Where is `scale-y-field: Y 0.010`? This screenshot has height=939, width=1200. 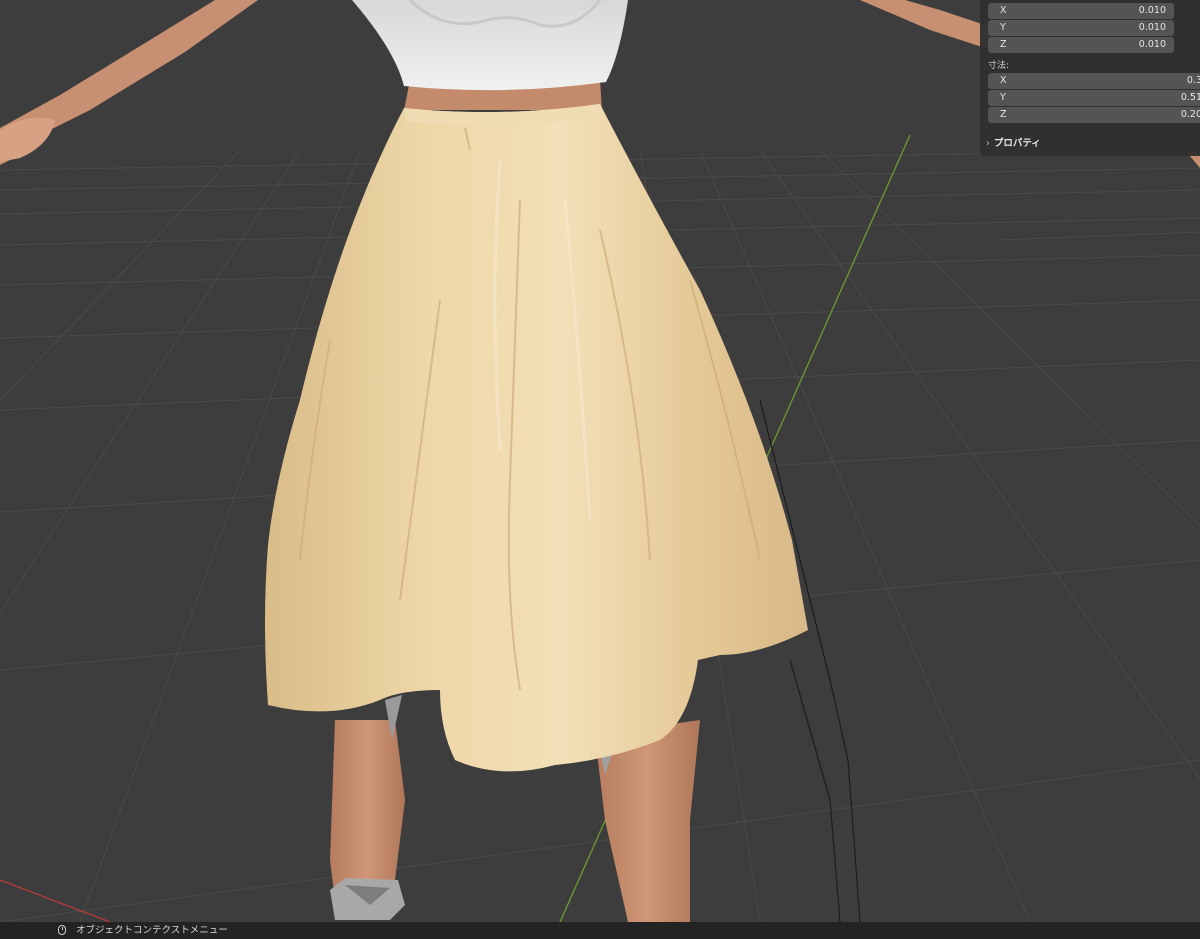
scale-y-field: Y 0.010 is located at coordinates (1081, 28).